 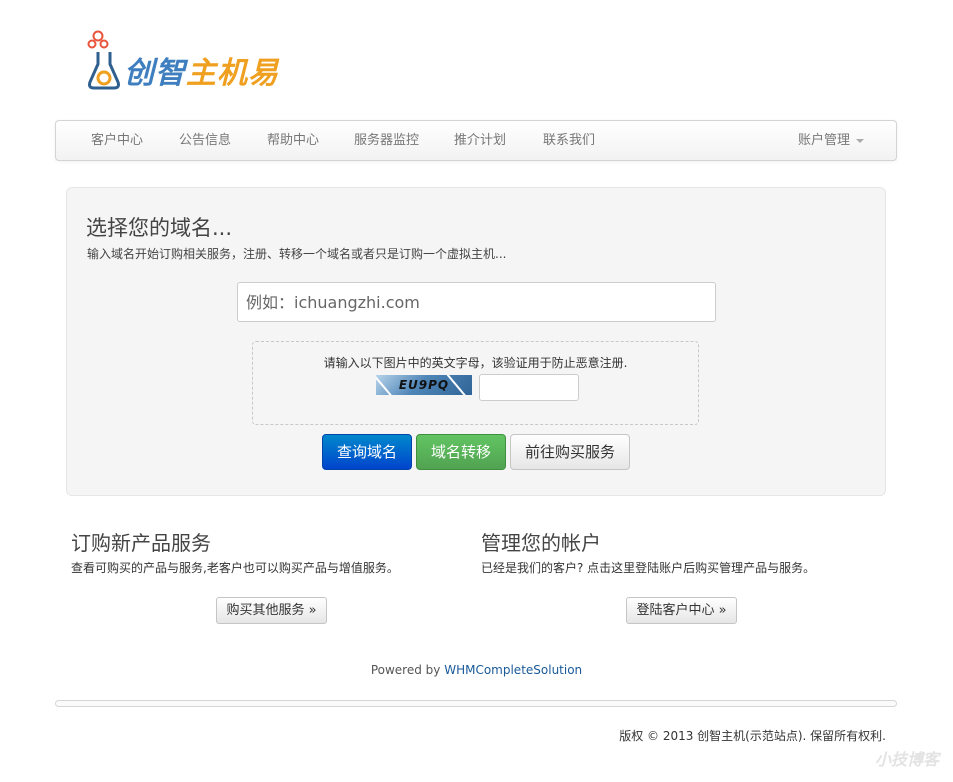 What do you see at coordinates (752, 736) in the screenshot?
I see `copyright-text: 版权 © 2013 创智主机(示范站点). 保留所有权利.` at bounding box center [752, 736].